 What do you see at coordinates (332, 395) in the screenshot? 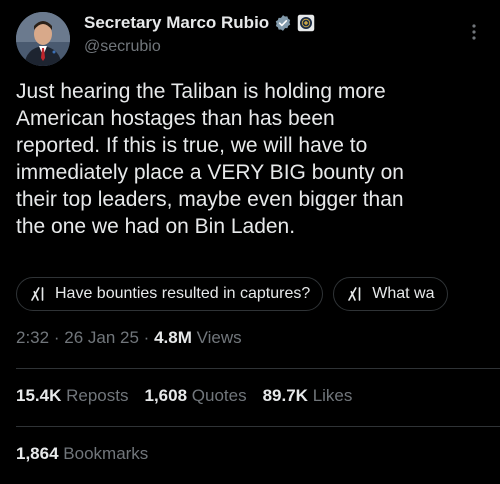
I see `likes-label: Likes` at bounding box center [332, 395].